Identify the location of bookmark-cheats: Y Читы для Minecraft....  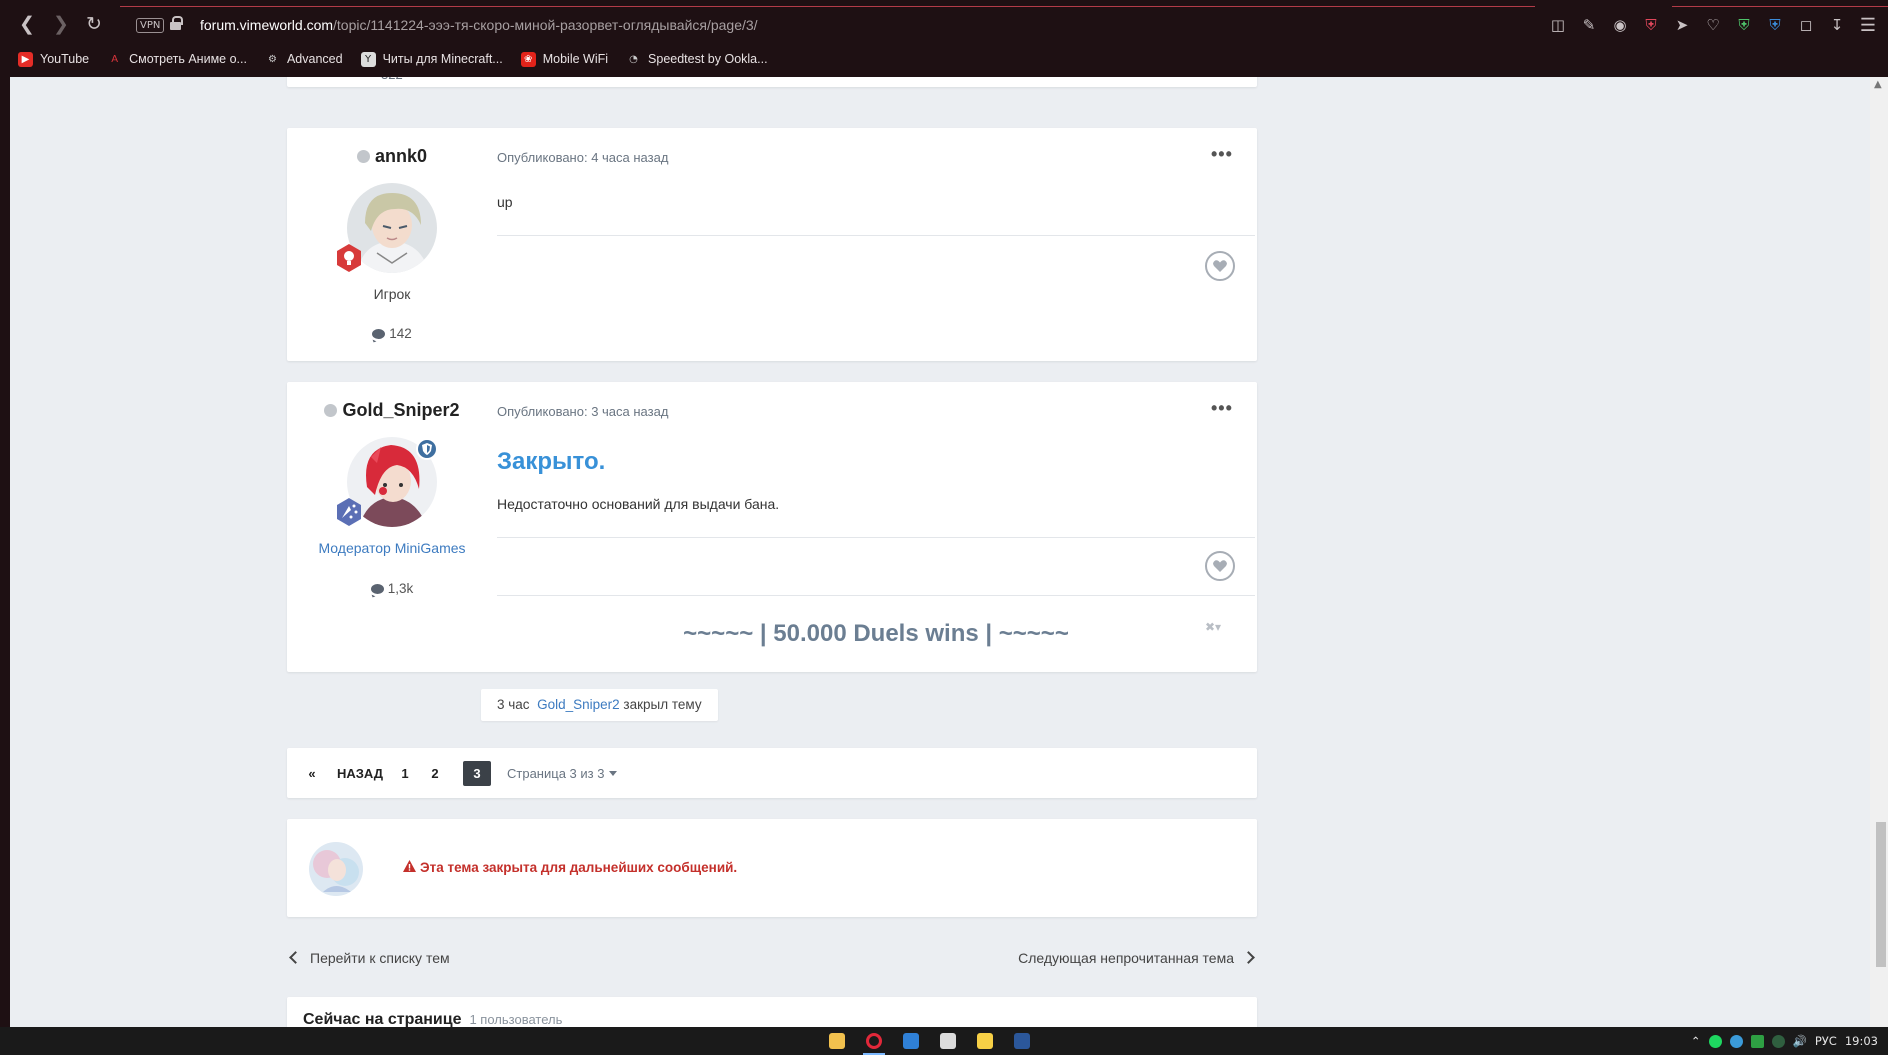
(431, 59).